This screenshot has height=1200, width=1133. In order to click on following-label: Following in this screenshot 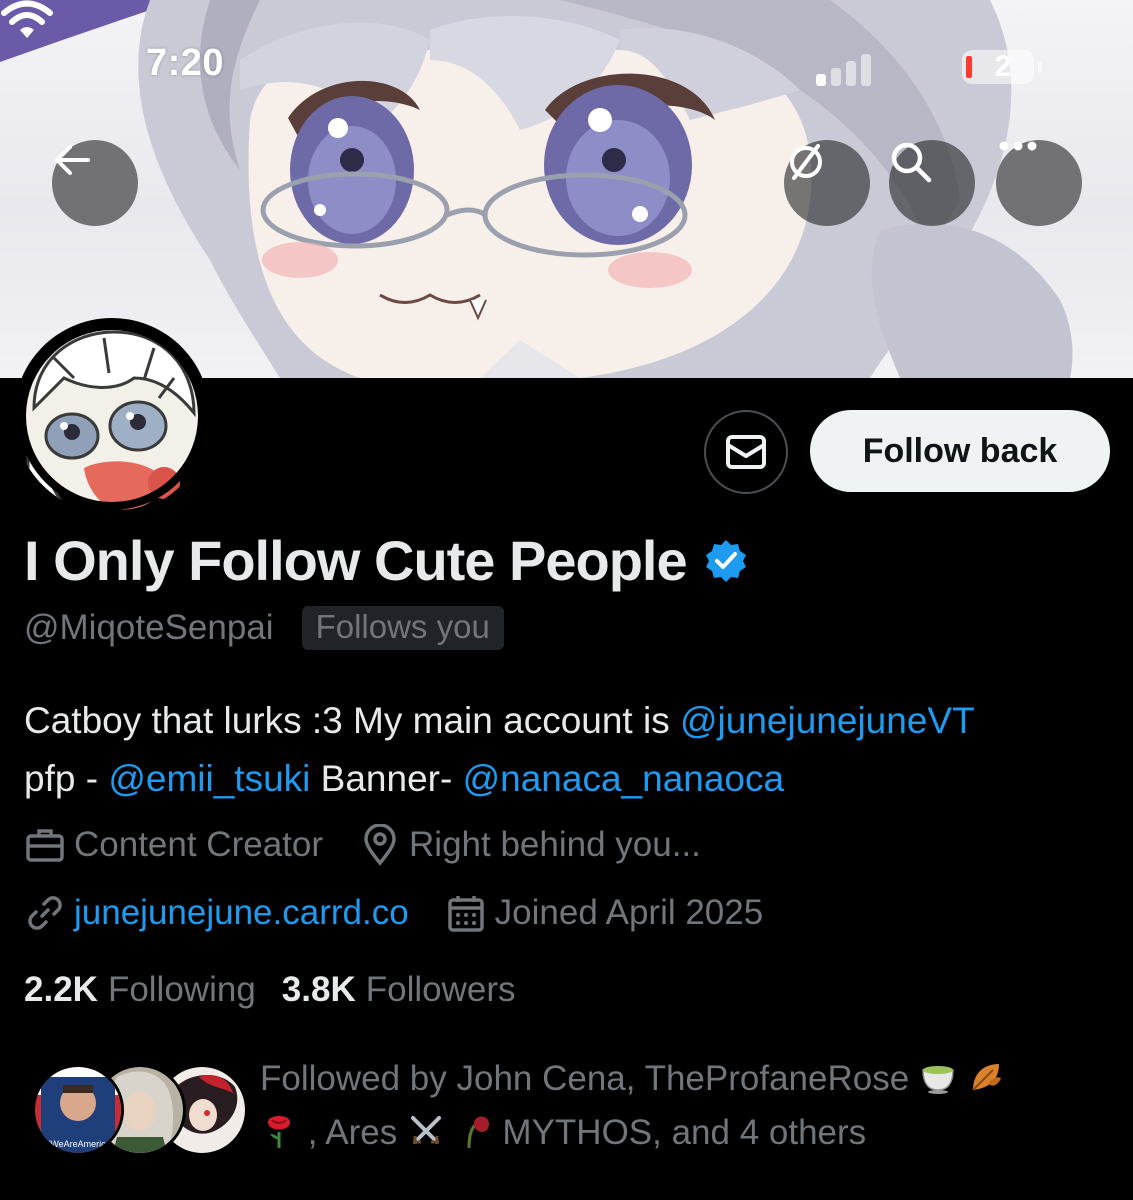, I will do `click(181, 989)`.